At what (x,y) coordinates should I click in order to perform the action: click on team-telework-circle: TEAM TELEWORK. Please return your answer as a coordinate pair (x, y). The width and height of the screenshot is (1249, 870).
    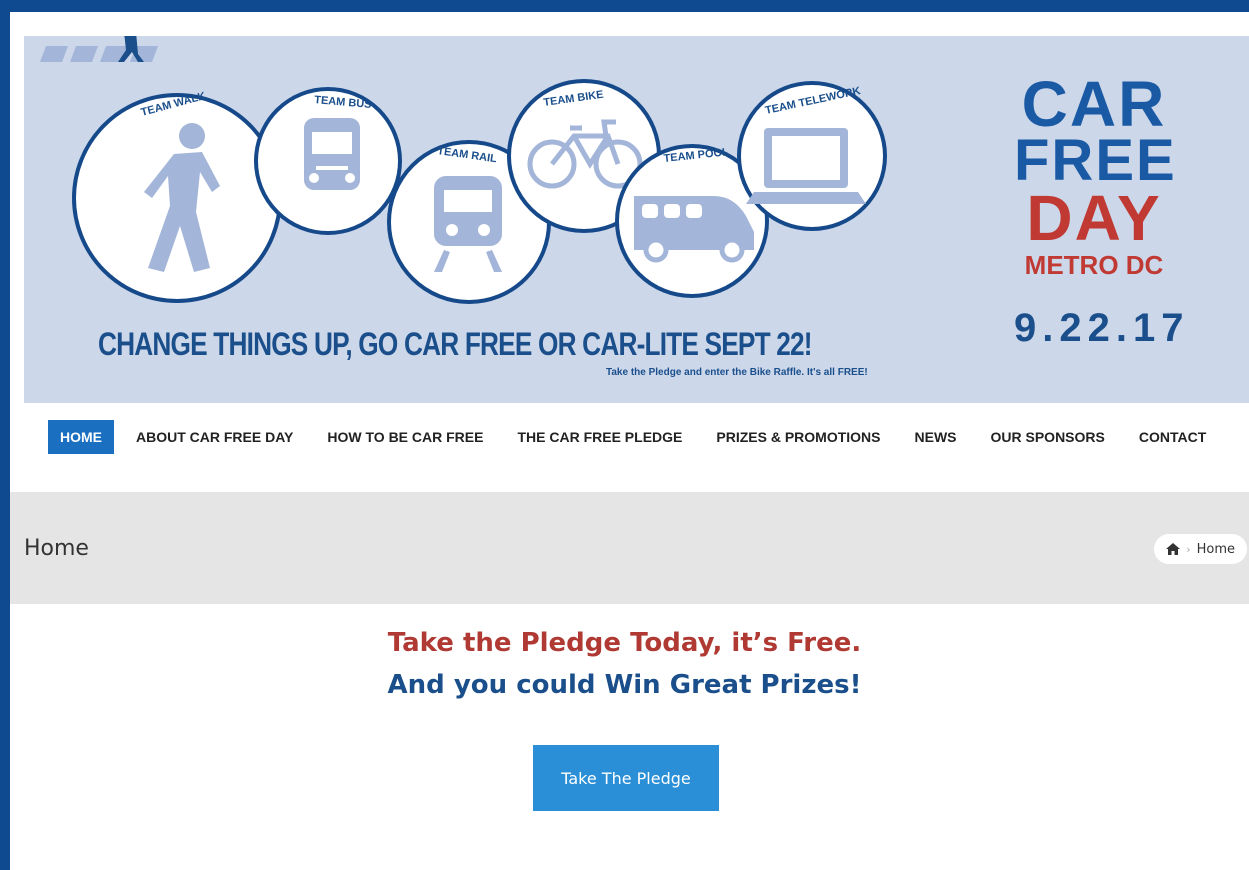
    Looking at the image, I should click on (812, 156).